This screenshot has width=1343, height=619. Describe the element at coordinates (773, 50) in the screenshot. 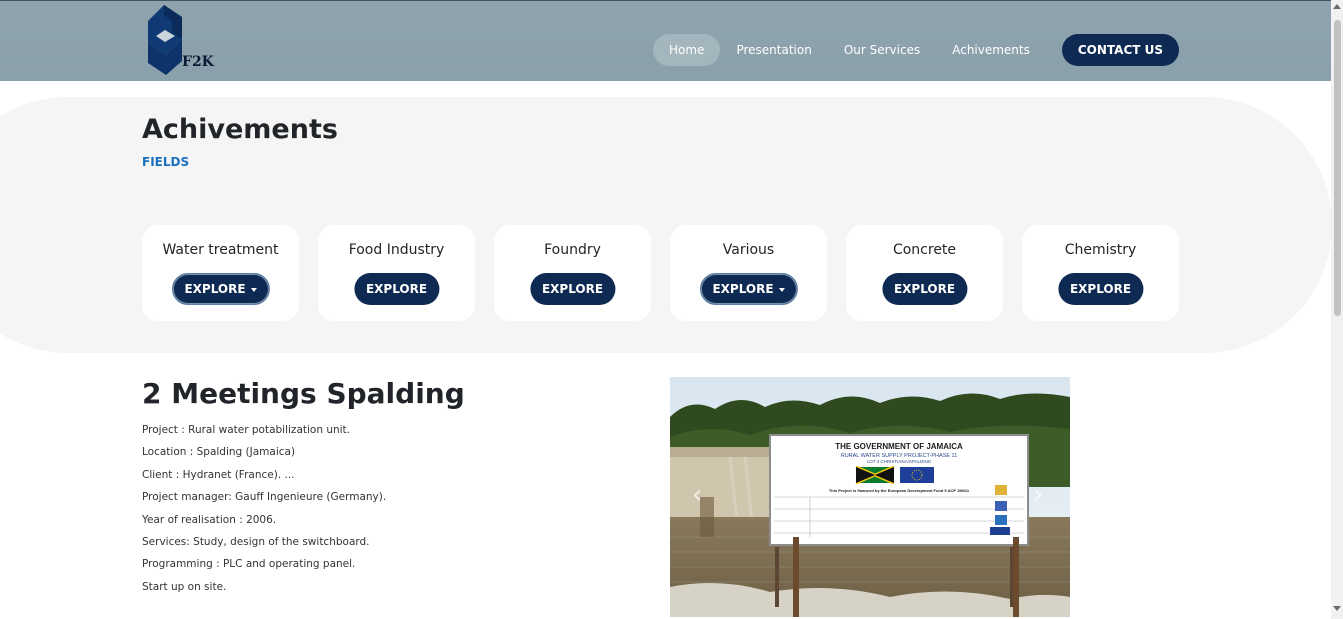

I see `nav-presentation: Presentation` at that location.